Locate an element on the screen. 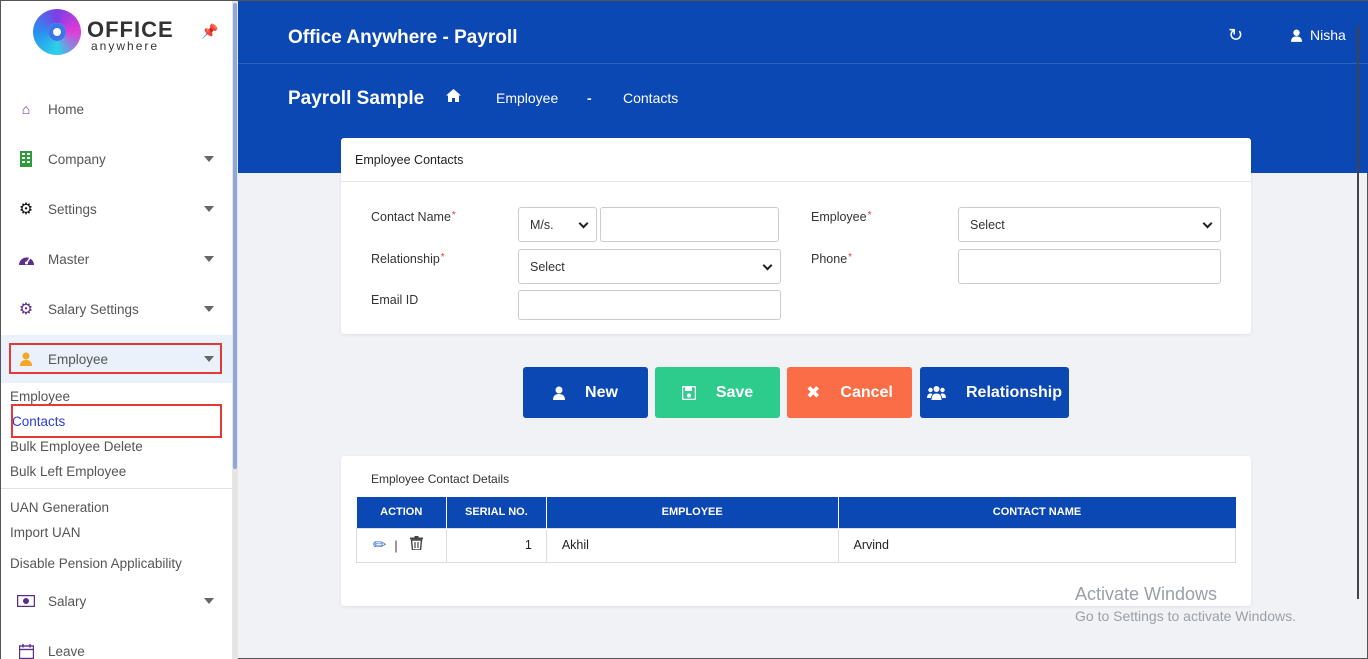 Image resolution: width=1368 pixels, height=659 pixels. employee-label: Employee* is located at coordinates (841, 217).